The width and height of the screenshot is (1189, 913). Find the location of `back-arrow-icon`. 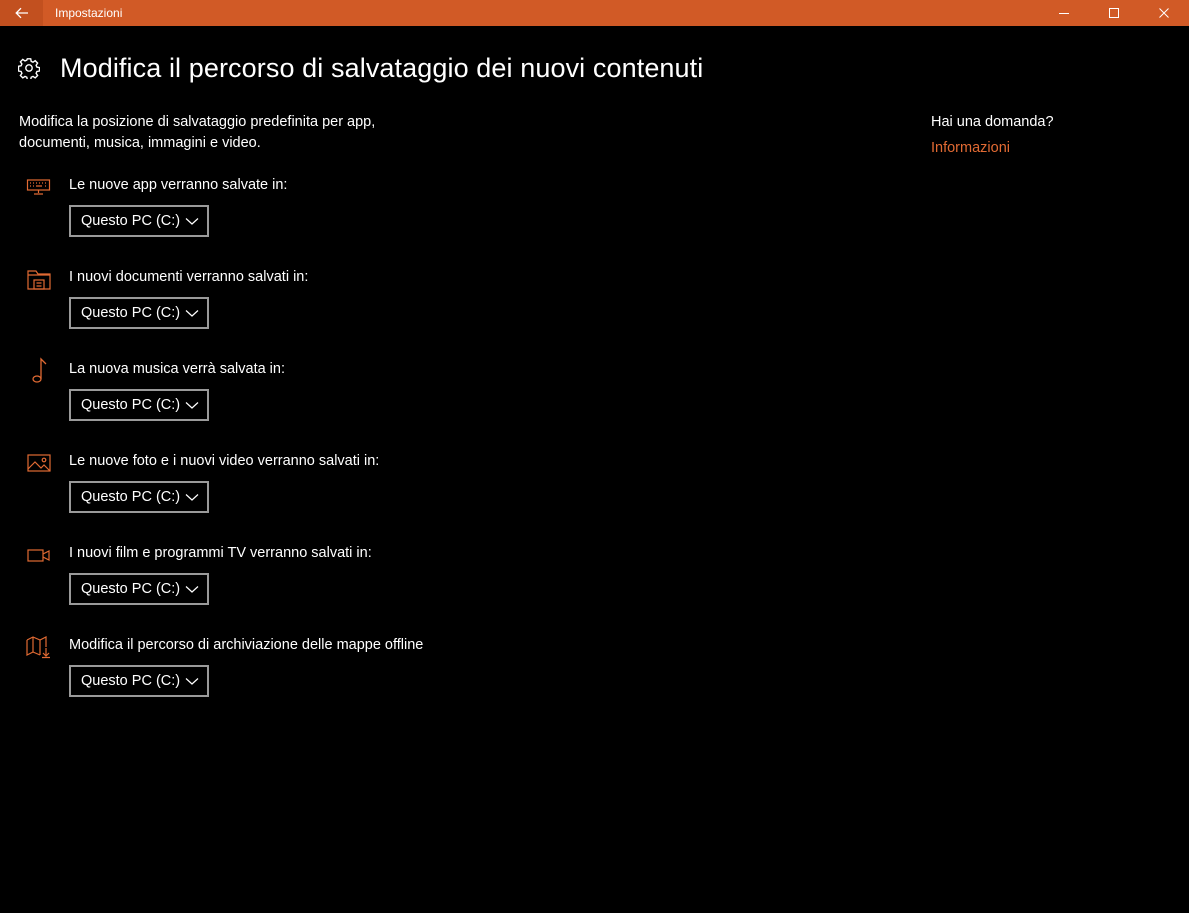

back-arrow-icon is located at coordinates (21, 13).